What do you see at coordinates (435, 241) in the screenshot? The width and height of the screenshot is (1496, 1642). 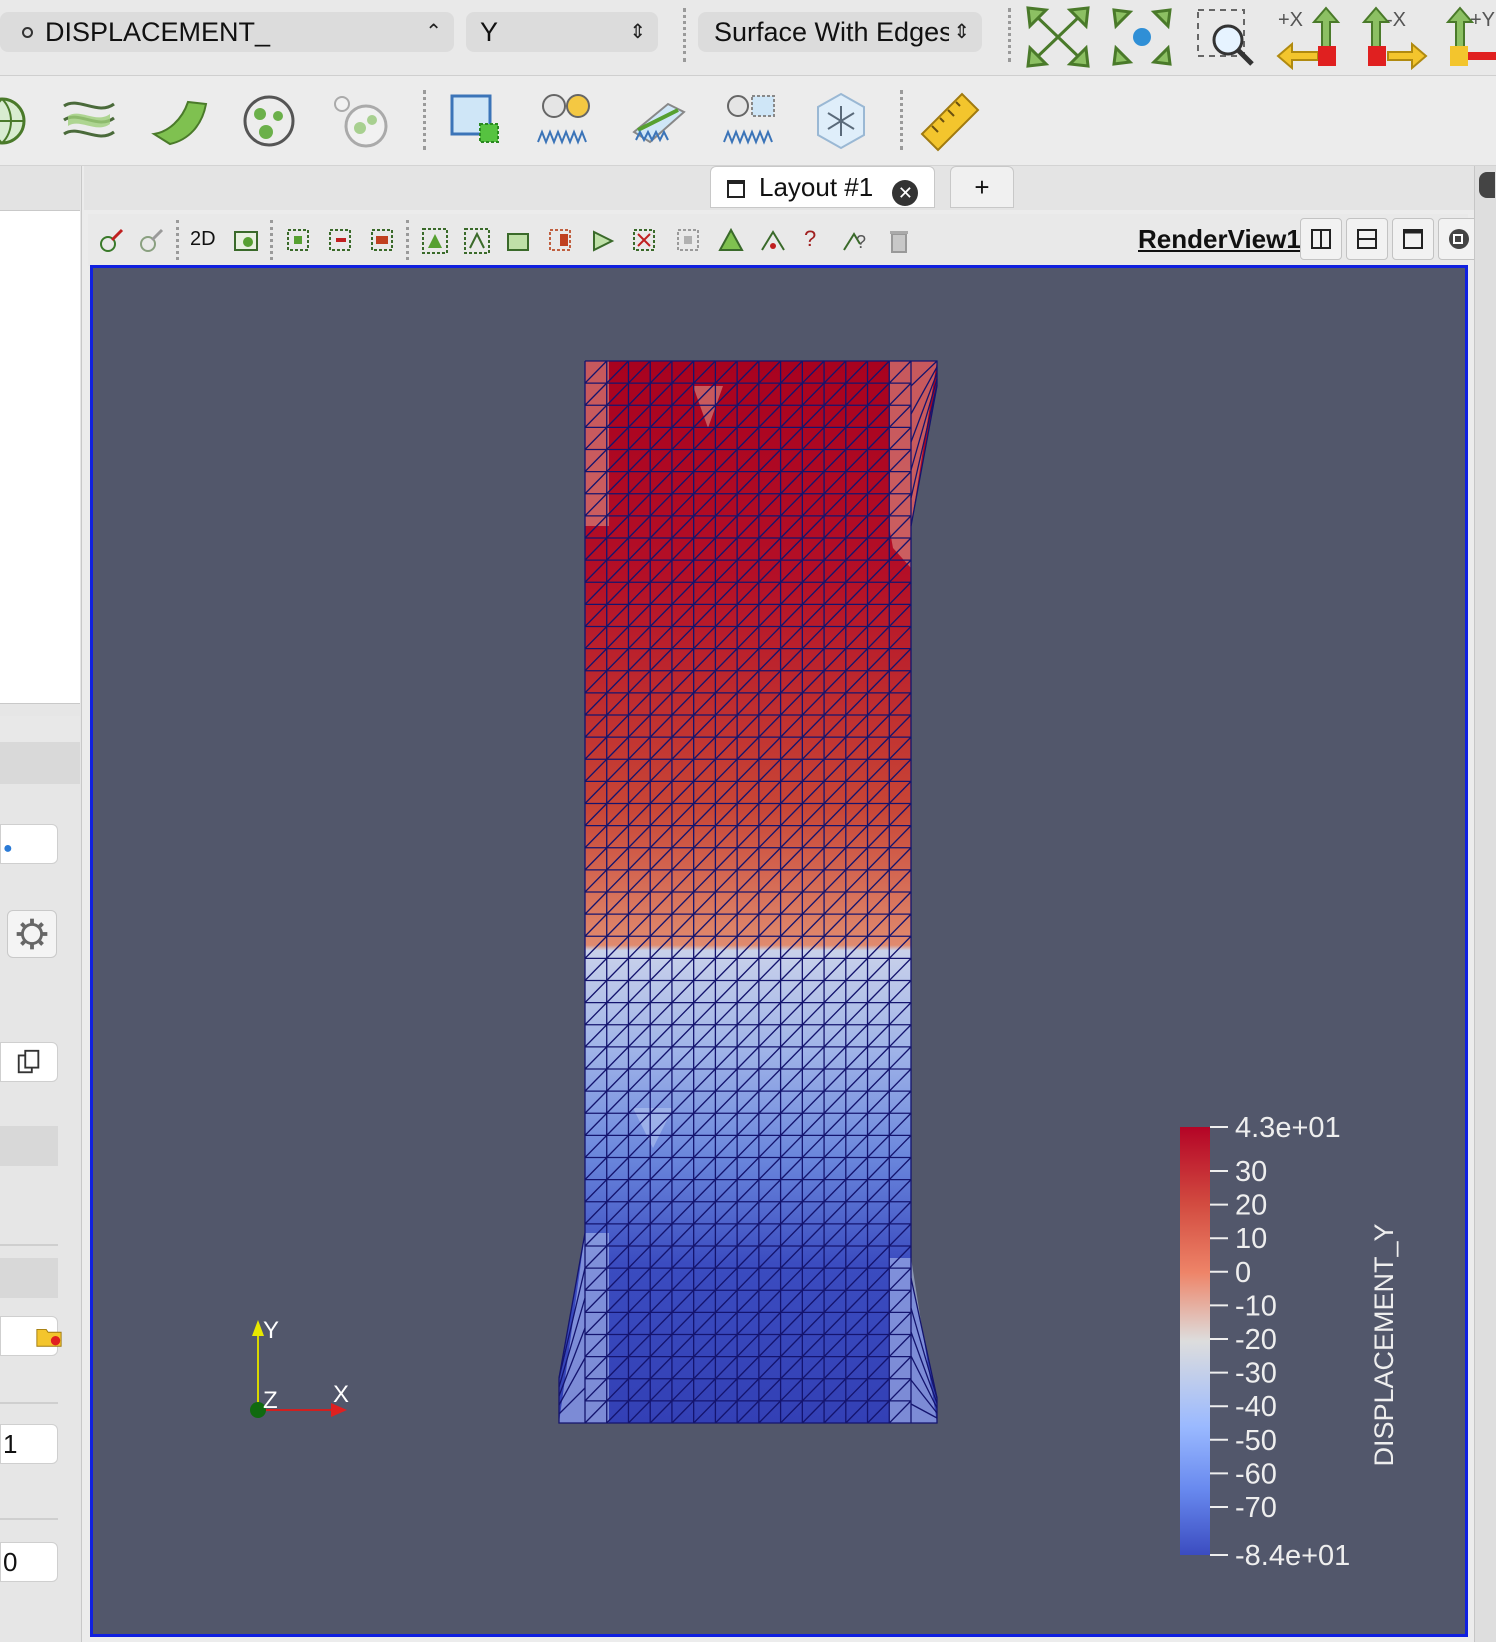 I see `select-polygon-cells-icon` at bounding box center [435, 241].